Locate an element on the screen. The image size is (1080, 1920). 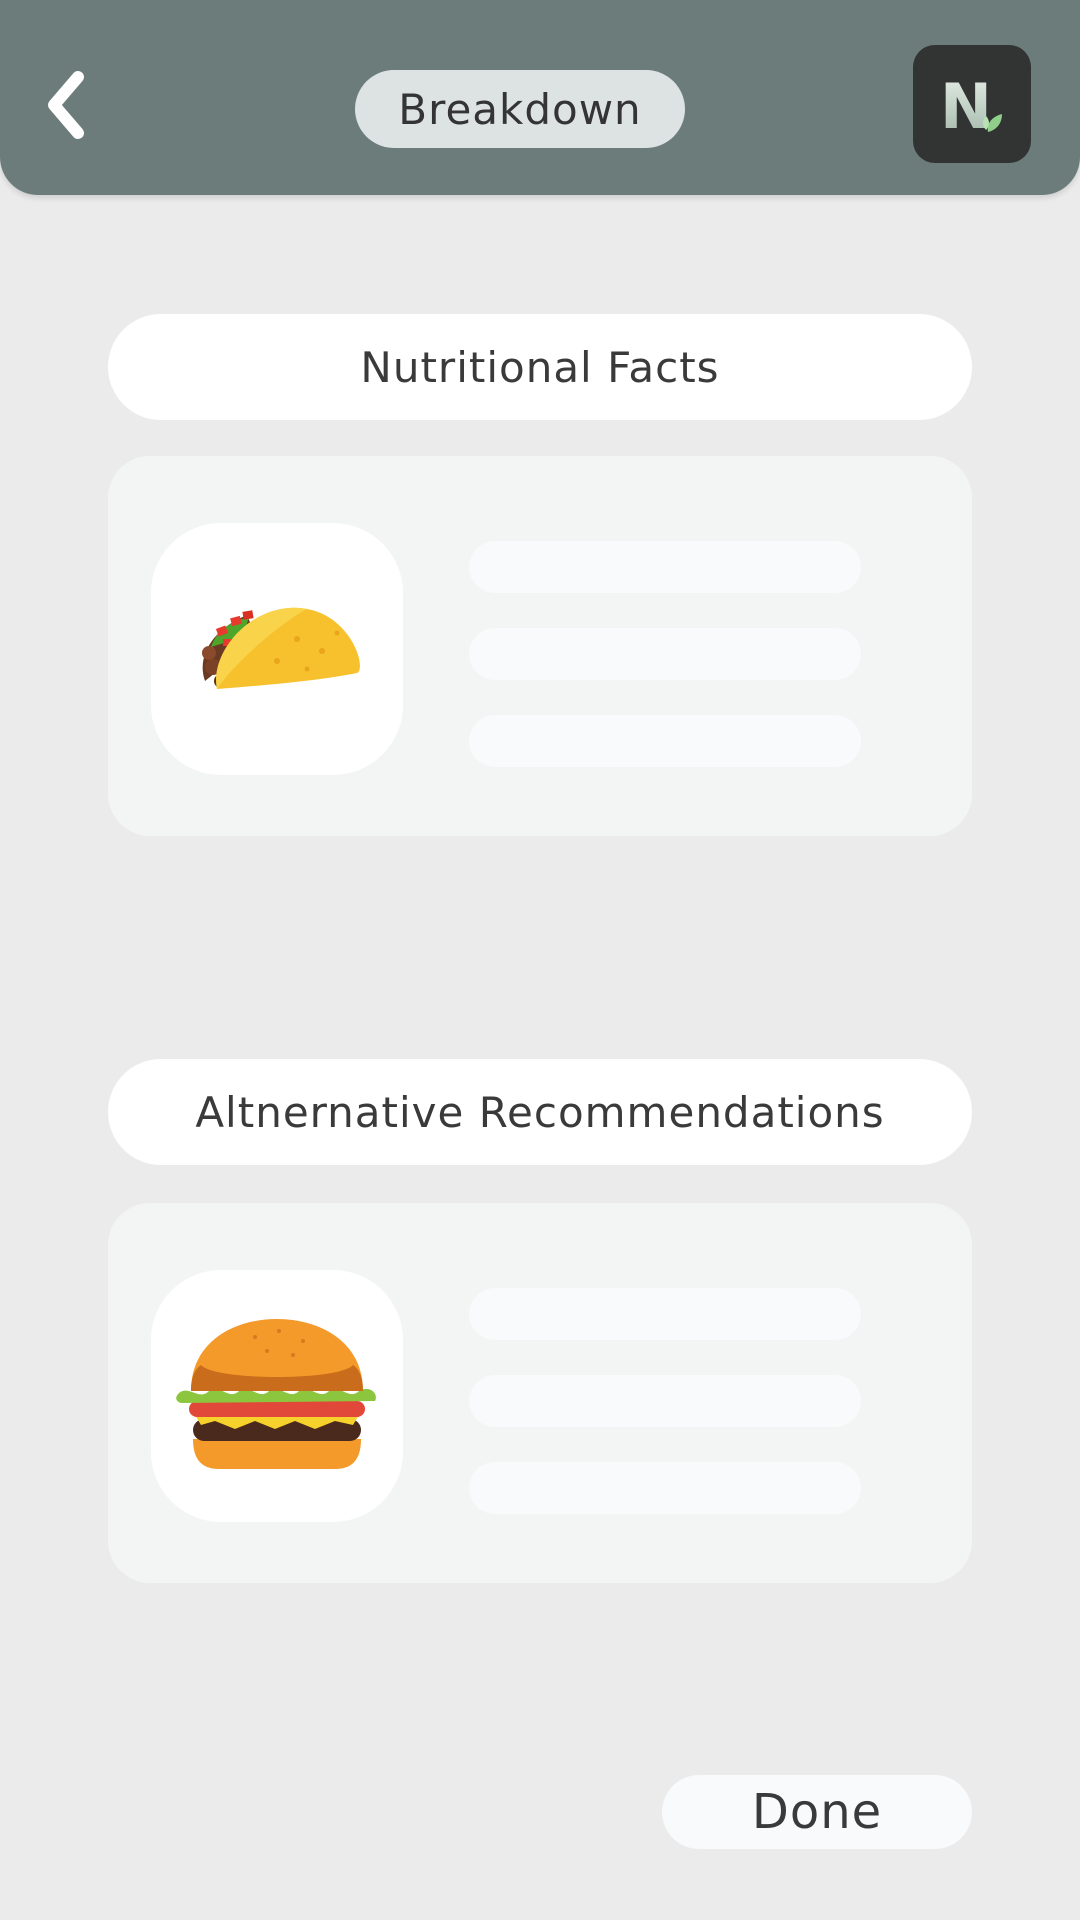
back-button is located at coordinates (70, 105).